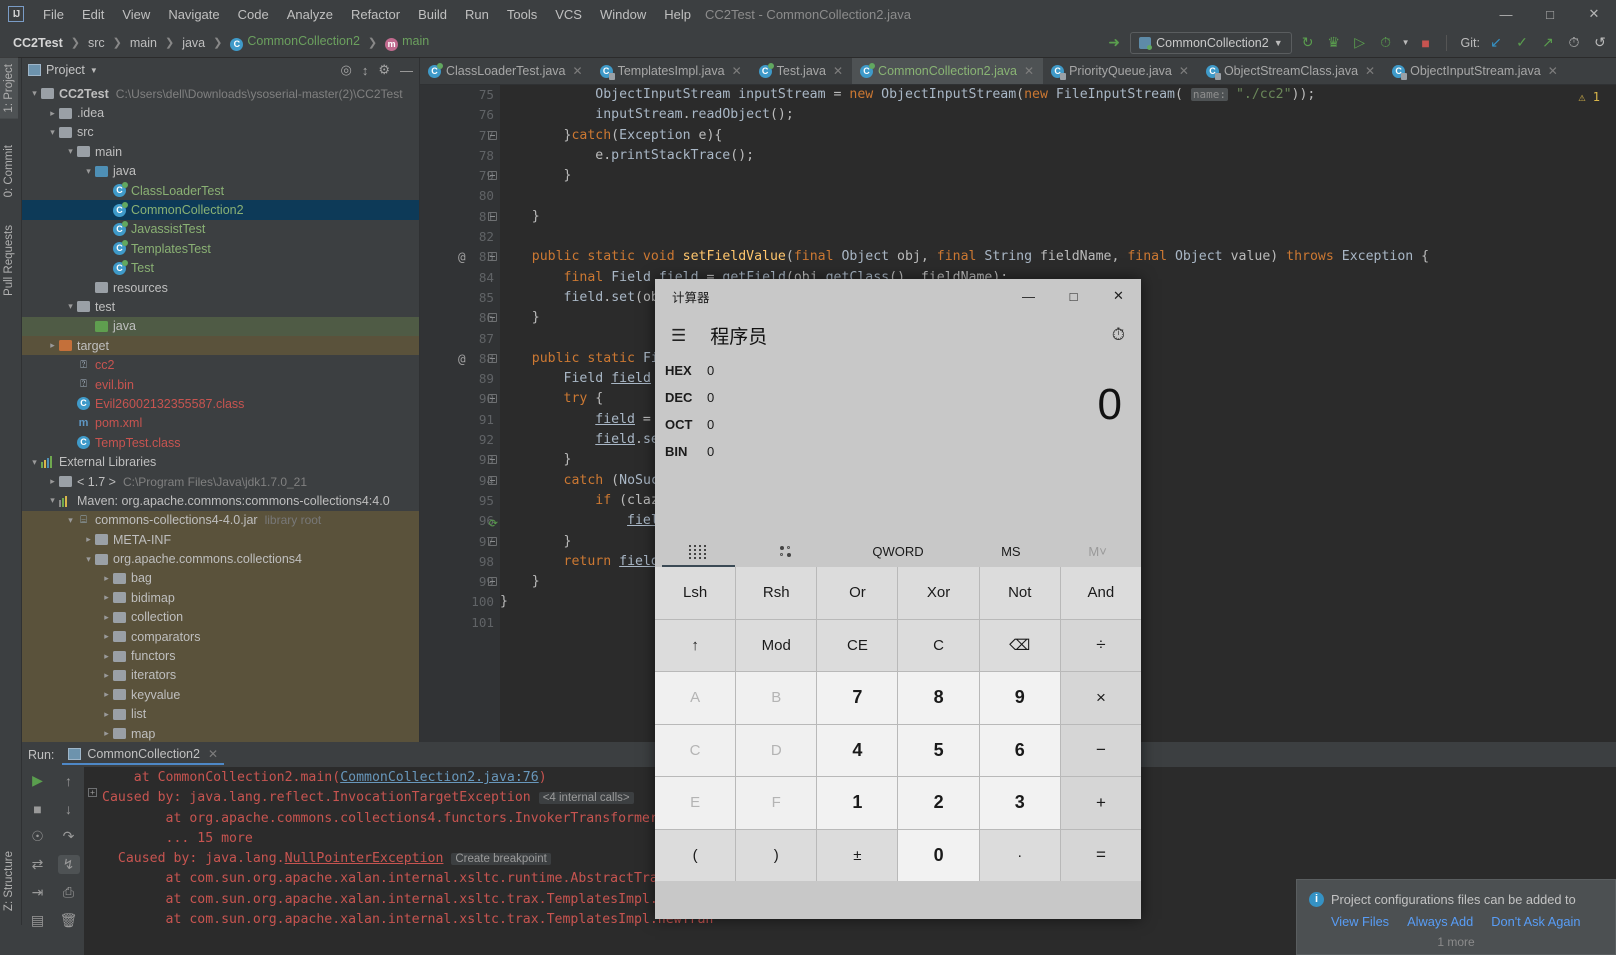  What do you see at coordinates (903, 370) in the screenshot?
I see `base-row-hex: HEX 0` at bounding box center [903, 370].